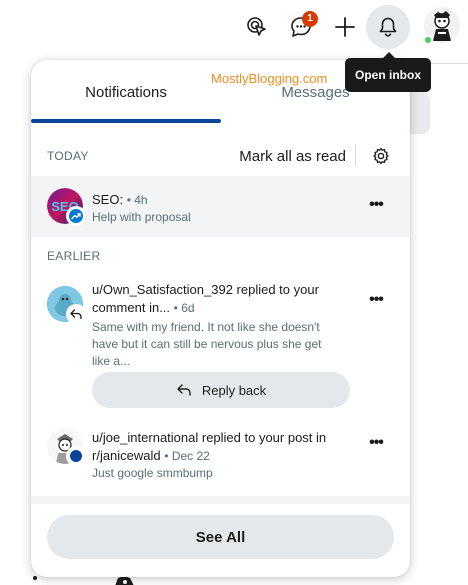 This screenshot has height=585, width=468. I want to click on chat-icon: 1, so click(301, 27).